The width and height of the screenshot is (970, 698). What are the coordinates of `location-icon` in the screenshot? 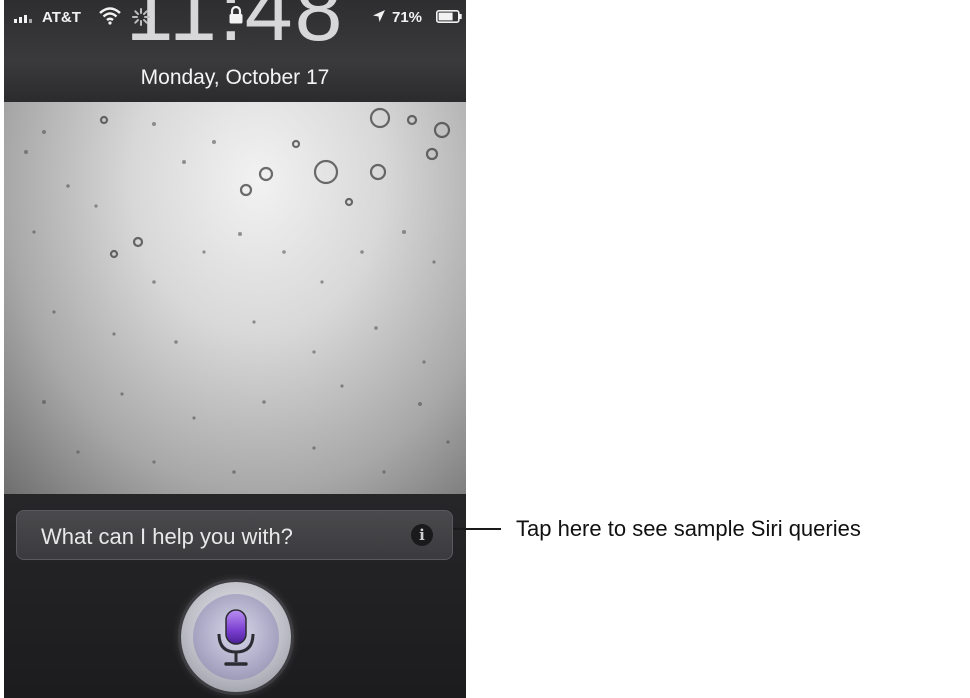 It's located at (379, 16).